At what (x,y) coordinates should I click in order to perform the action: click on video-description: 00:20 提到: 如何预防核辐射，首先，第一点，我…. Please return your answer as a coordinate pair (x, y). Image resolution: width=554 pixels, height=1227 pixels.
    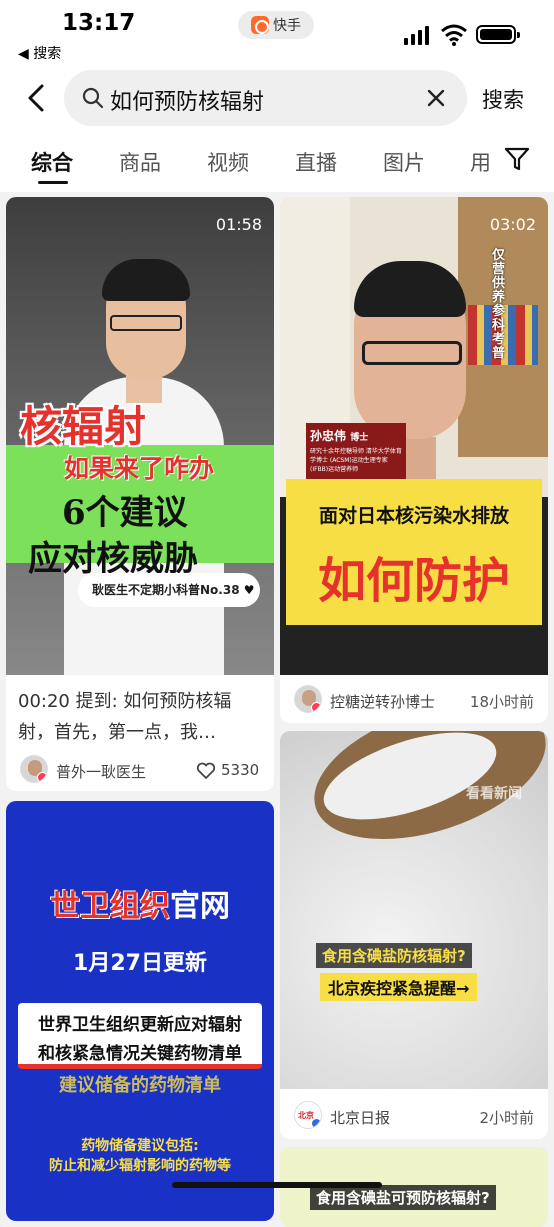
    Looking at the image, I should click on (125, 717).